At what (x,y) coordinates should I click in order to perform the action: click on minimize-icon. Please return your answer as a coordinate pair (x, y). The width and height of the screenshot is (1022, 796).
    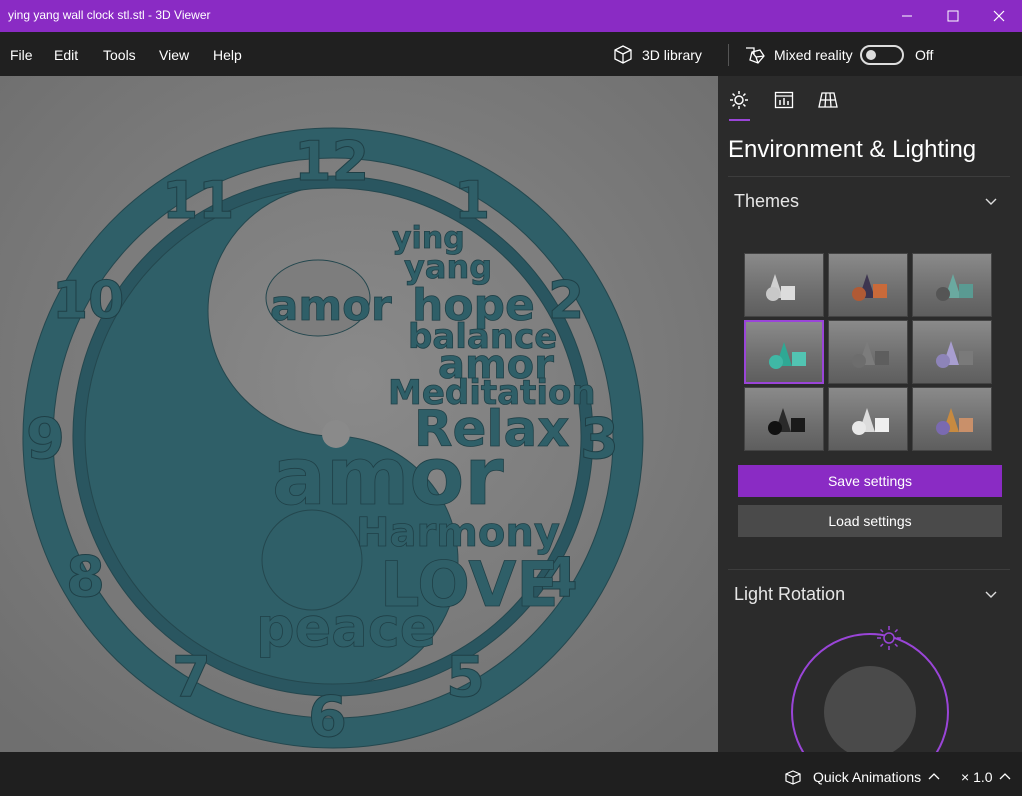
    Looking at the image, I should click on (907, 16).